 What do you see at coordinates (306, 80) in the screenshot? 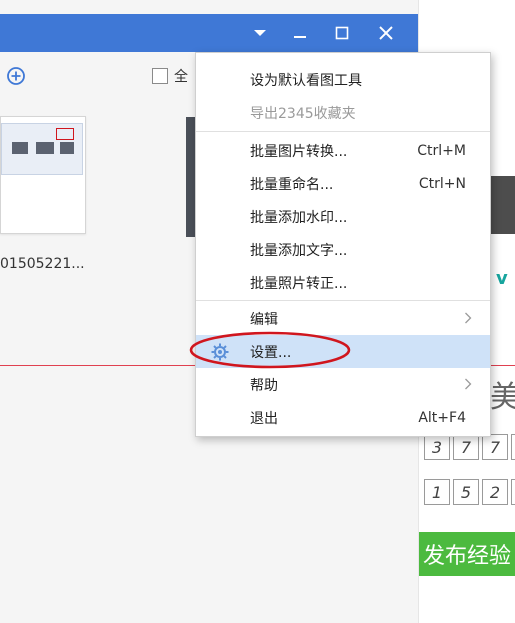
I see `menu-item-label: 设为默认看图工具` at bounding box center [306, 80].